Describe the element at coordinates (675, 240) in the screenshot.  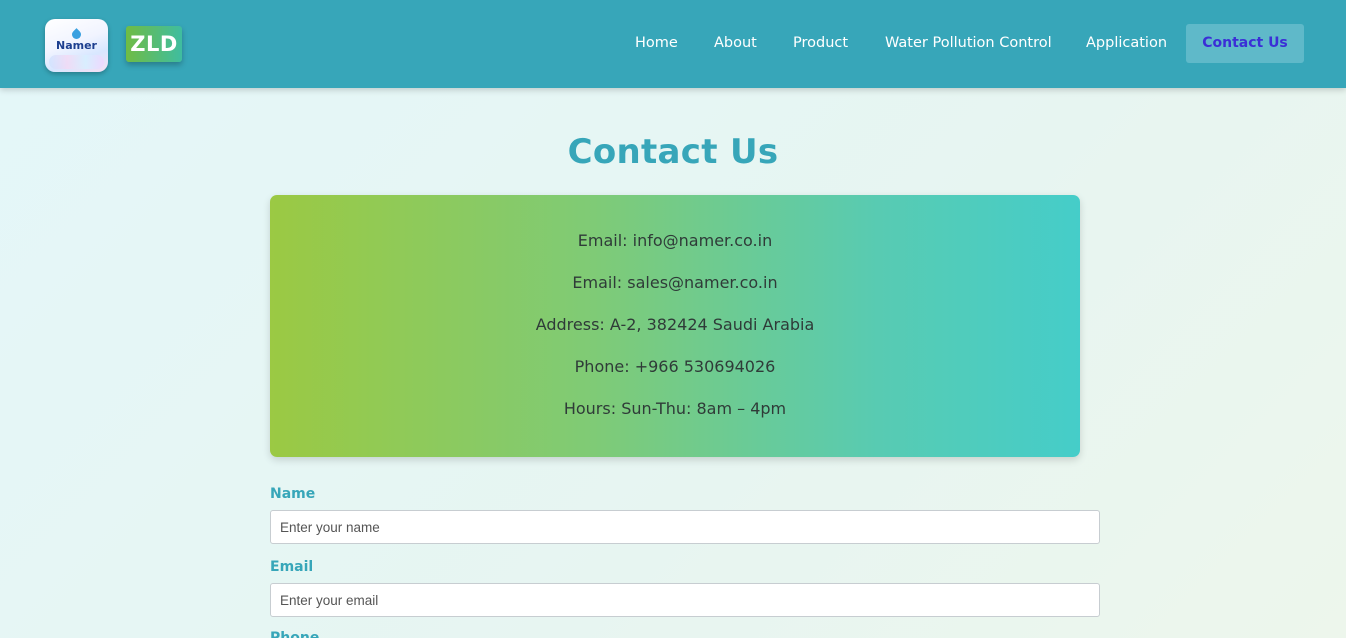
I see `info-email-primary: Email: info@namer.co.in` at that location.